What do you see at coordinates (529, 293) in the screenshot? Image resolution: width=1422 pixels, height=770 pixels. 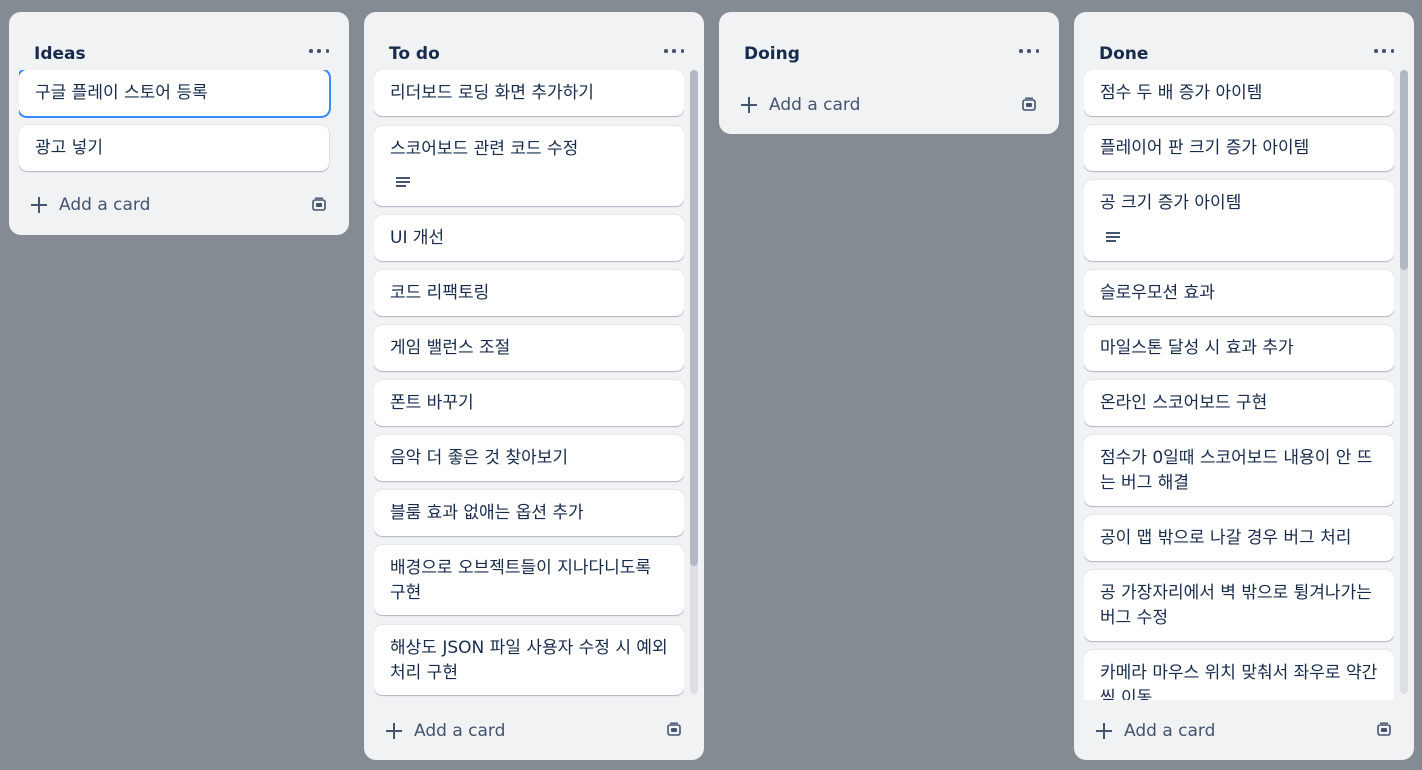 I see `card: 코드 리팩토링` at bounding box center [529, 293].